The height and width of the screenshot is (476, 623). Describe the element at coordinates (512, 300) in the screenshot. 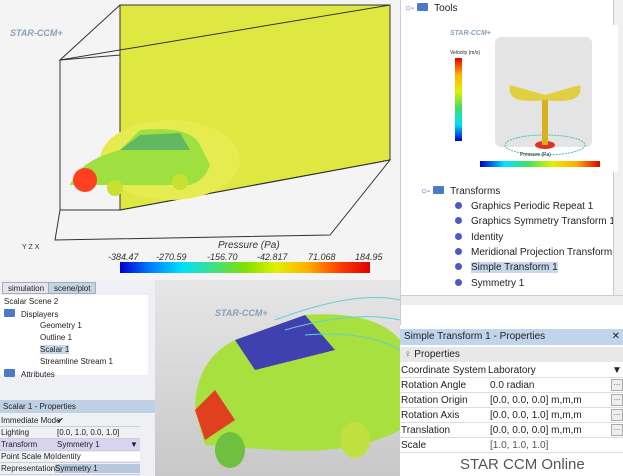

I see `tree-hscrollbar` at that location.